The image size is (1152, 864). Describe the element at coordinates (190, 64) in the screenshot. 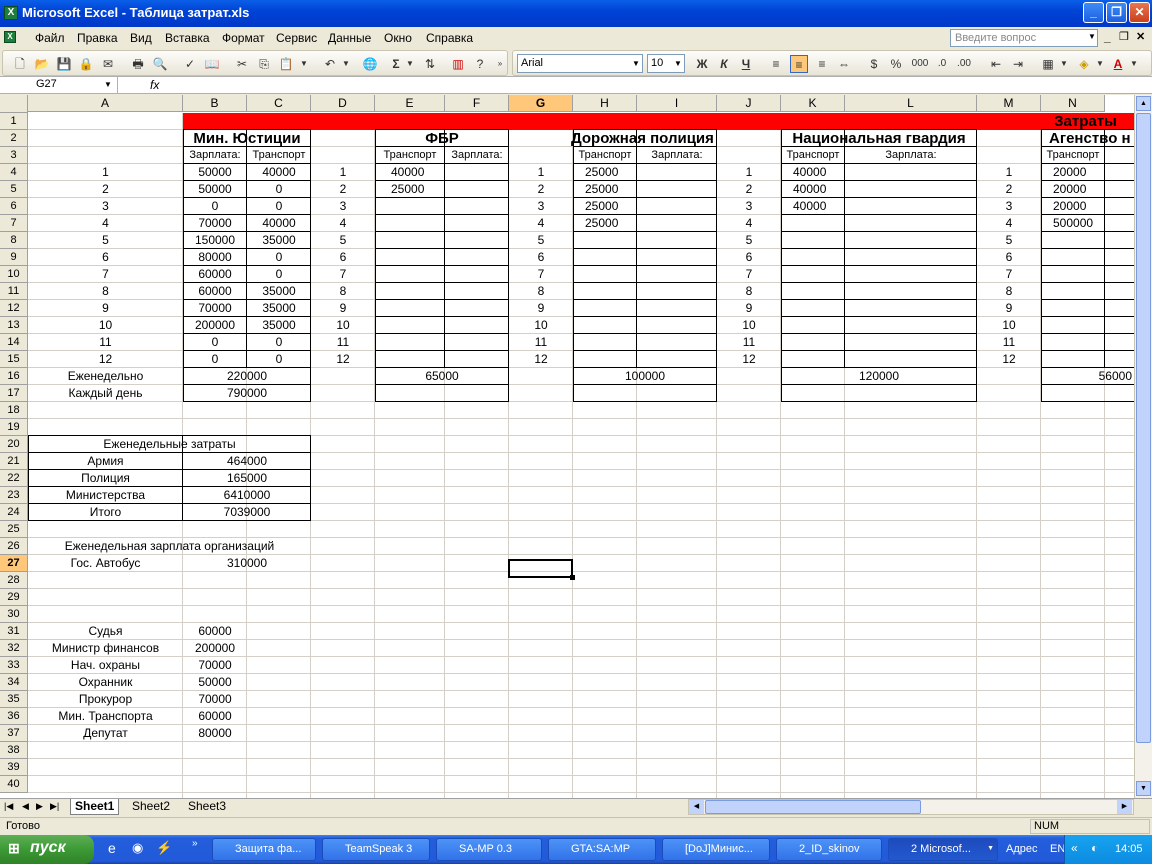

I see `spelling-icon: ✓` at that location.